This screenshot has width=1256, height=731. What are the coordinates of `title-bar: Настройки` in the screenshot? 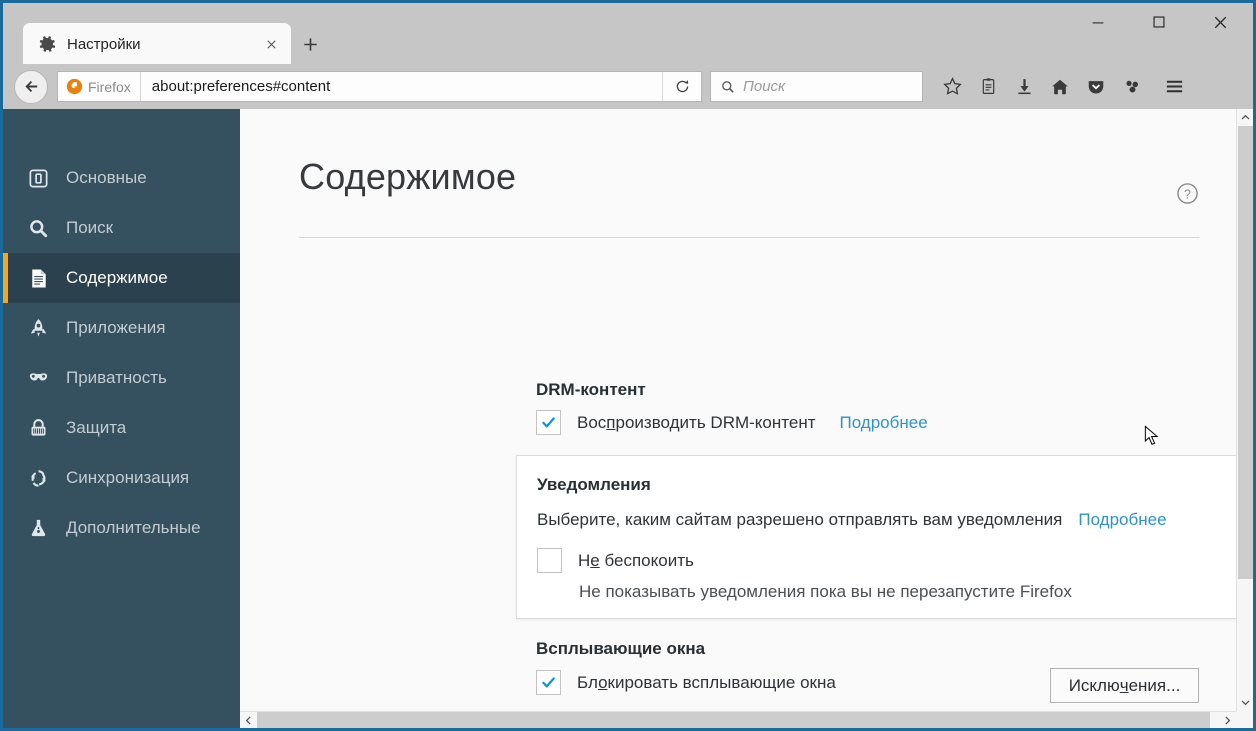 It's located at (628, 34).